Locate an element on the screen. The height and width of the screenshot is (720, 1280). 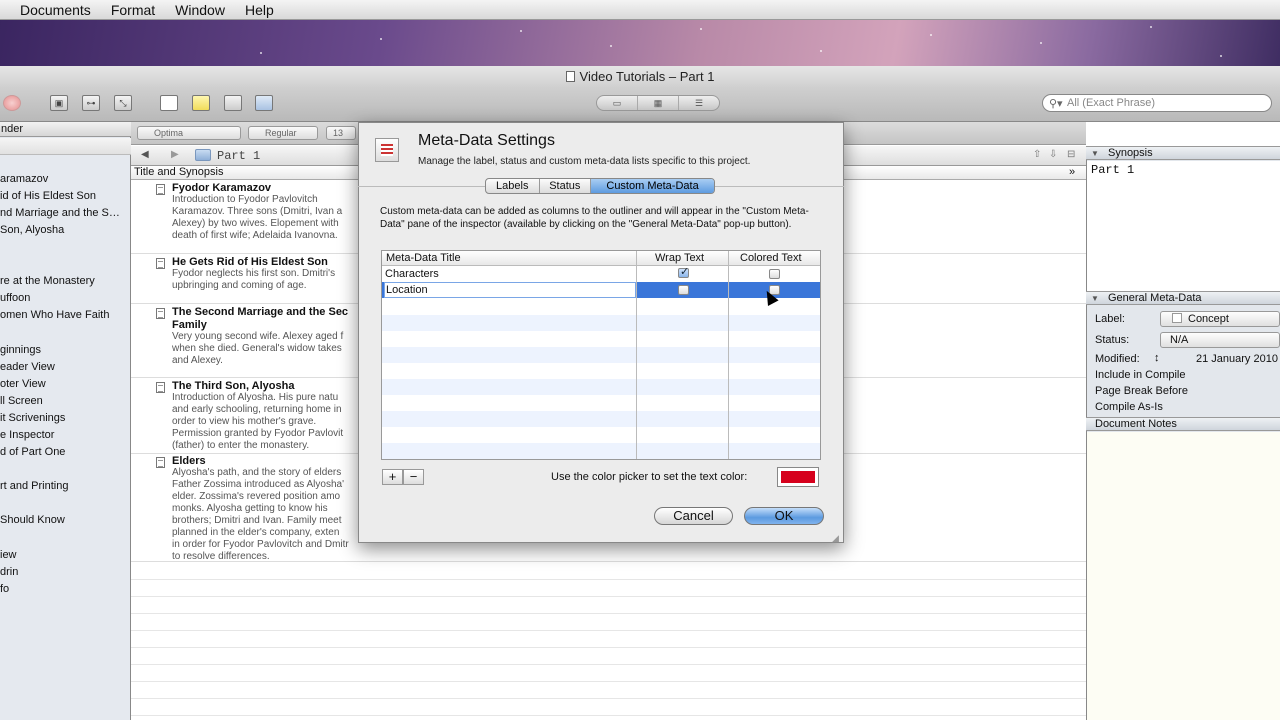
binder-item: id of His Eldest Son is located at coordinates (48, 196).